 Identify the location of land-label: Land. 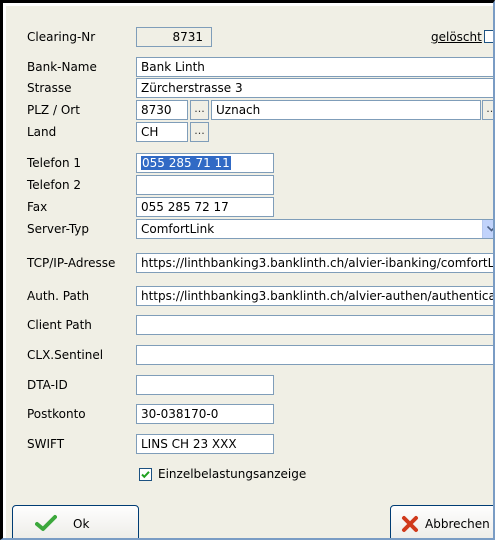
(42, 132).